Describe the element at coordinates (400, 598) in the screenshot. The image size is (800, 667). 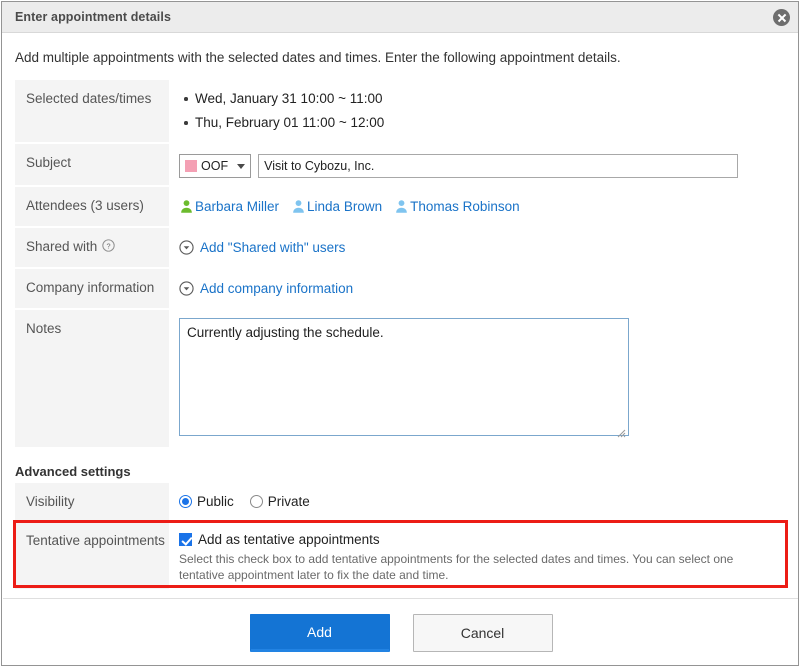
I see `footer-divider` at that location.